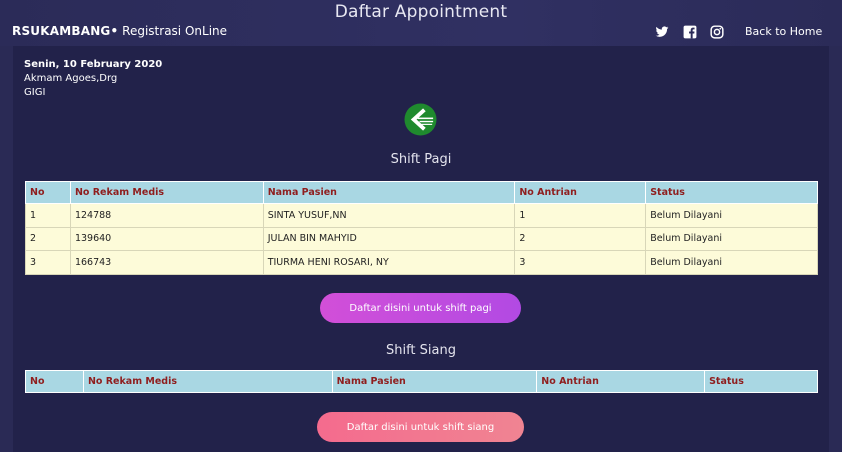  I want to click on cell-no-antrian: 1, so click(580, 215).